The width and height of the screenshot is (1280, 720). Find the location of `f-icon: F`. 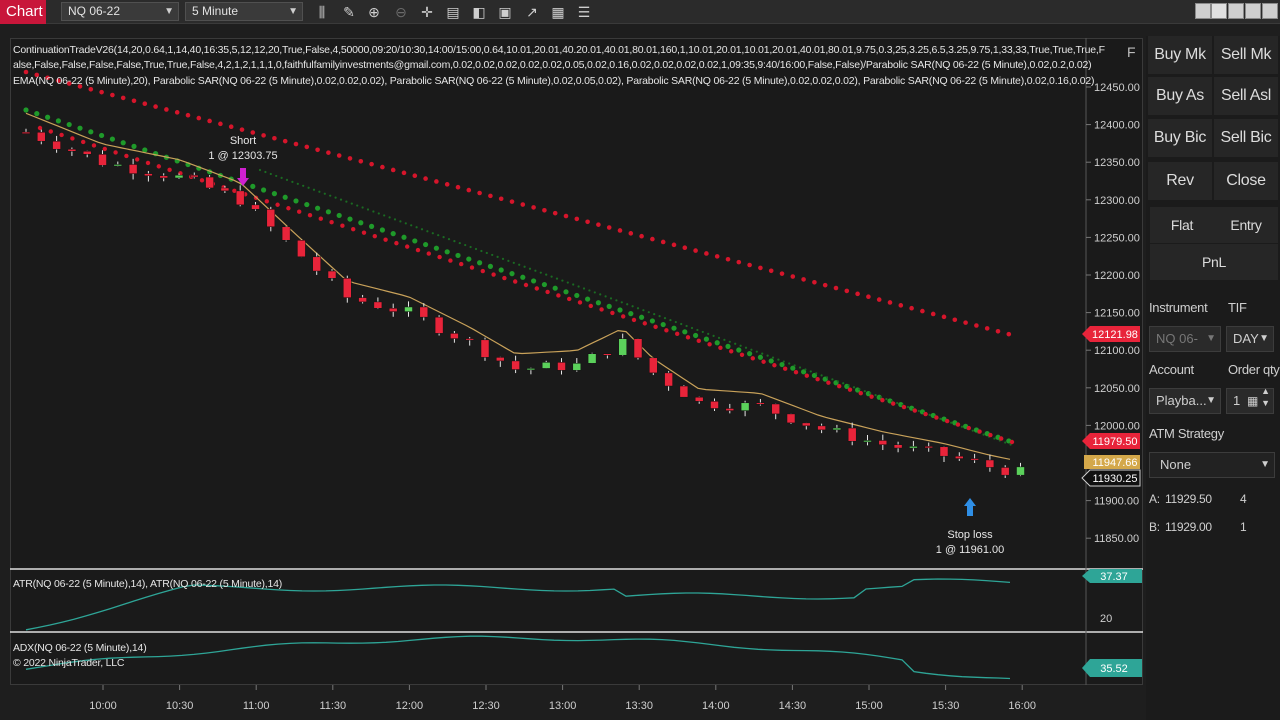

f-icon: F is located at coordinates (1131, 52).